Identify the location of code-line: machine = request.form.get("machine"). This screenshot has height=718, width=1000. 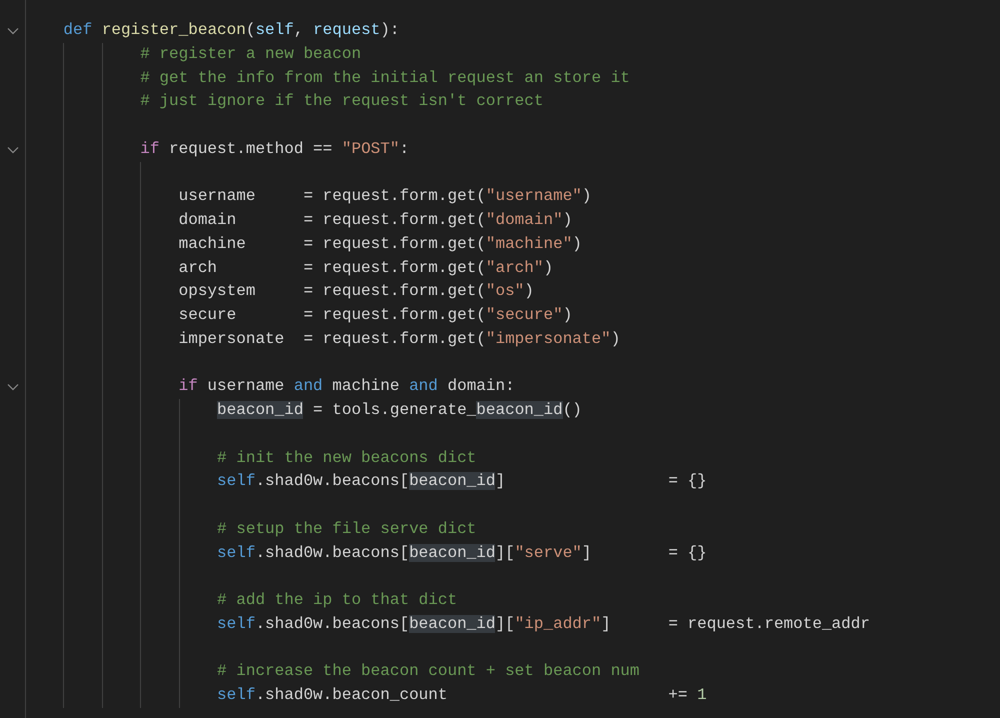
(380, 244).